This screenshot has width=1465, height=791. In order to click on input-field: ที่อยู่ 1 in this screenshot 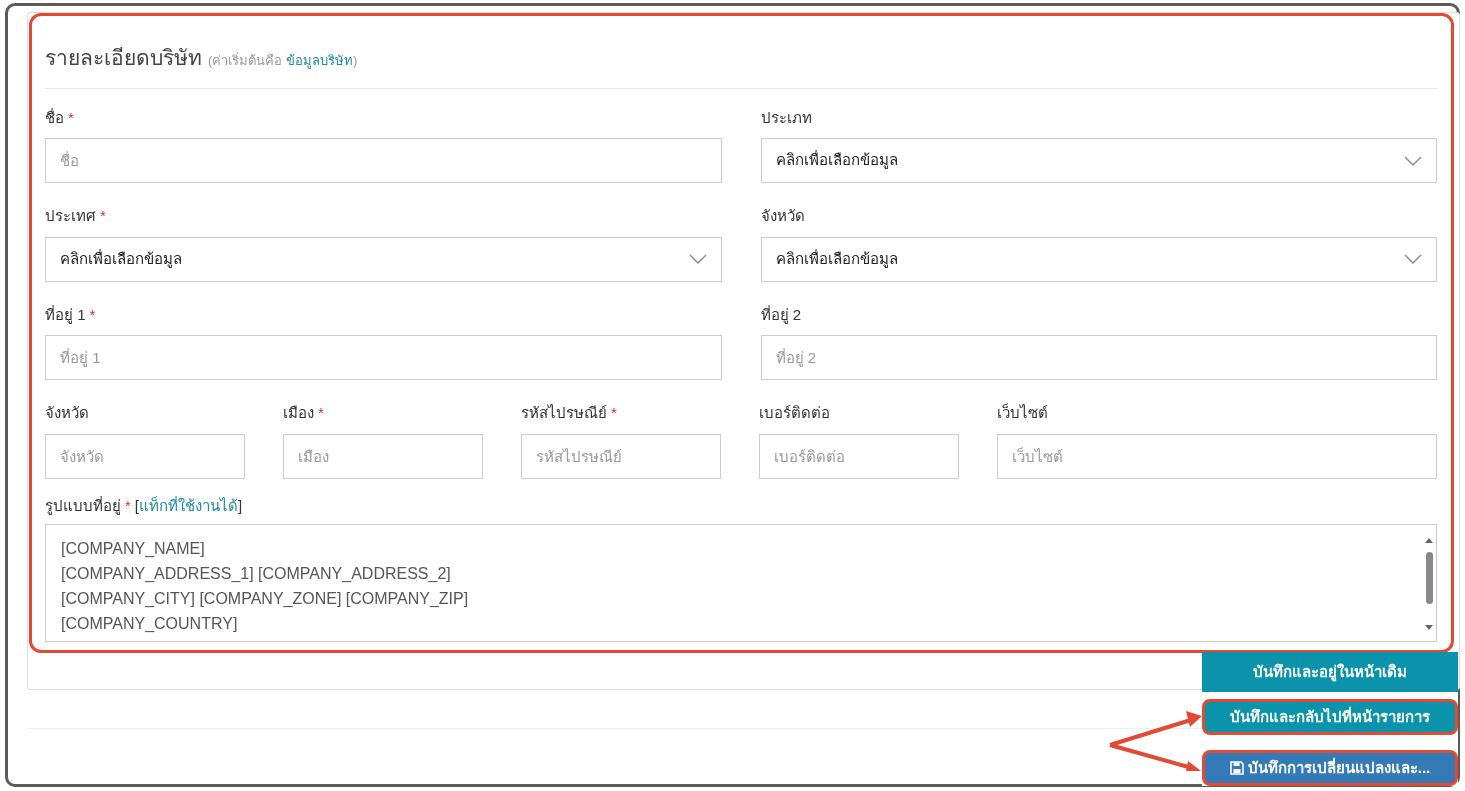, I will do `click(383, 357)`.